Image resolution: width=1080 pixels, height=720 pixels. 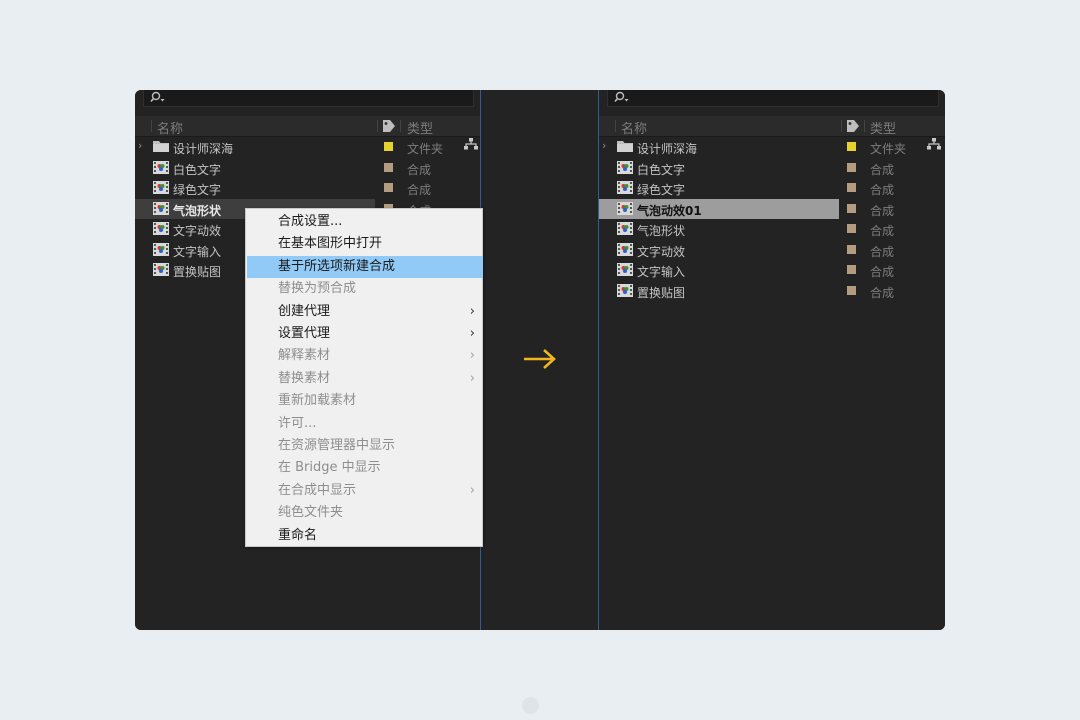 What do you see at coordinates (772, 249) in the screenshot?
I see `composition-row: 文字动效 合成` at bounding box center [772, 249].